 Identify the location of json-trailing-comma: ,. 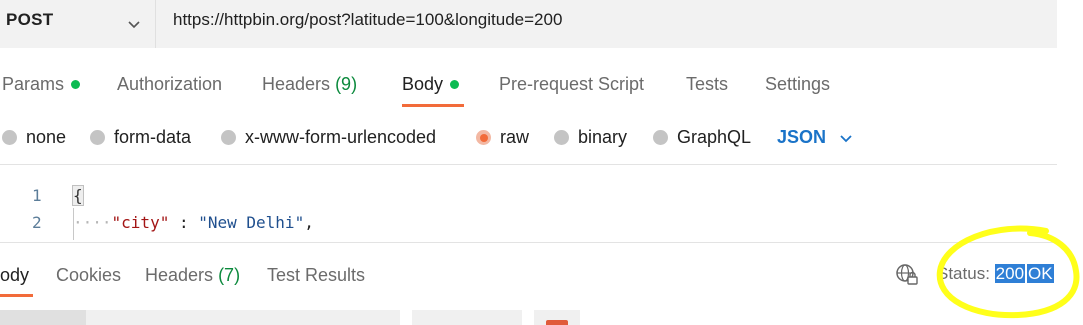
(309, 222).